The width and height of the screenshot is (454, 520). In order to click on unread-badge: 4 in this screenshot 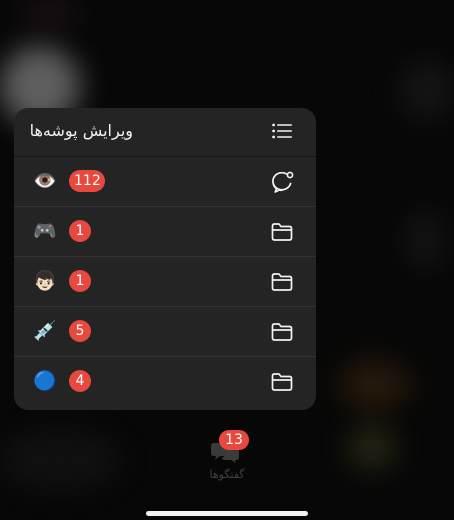, I will do `click(80, 381)`.